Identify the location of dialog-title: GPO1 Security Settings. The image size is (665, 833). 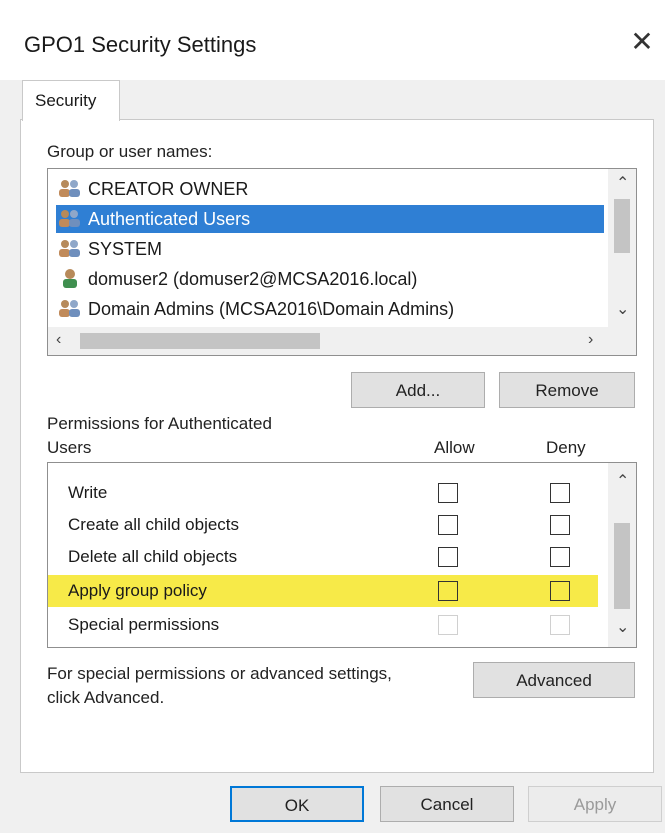
(140, 44).